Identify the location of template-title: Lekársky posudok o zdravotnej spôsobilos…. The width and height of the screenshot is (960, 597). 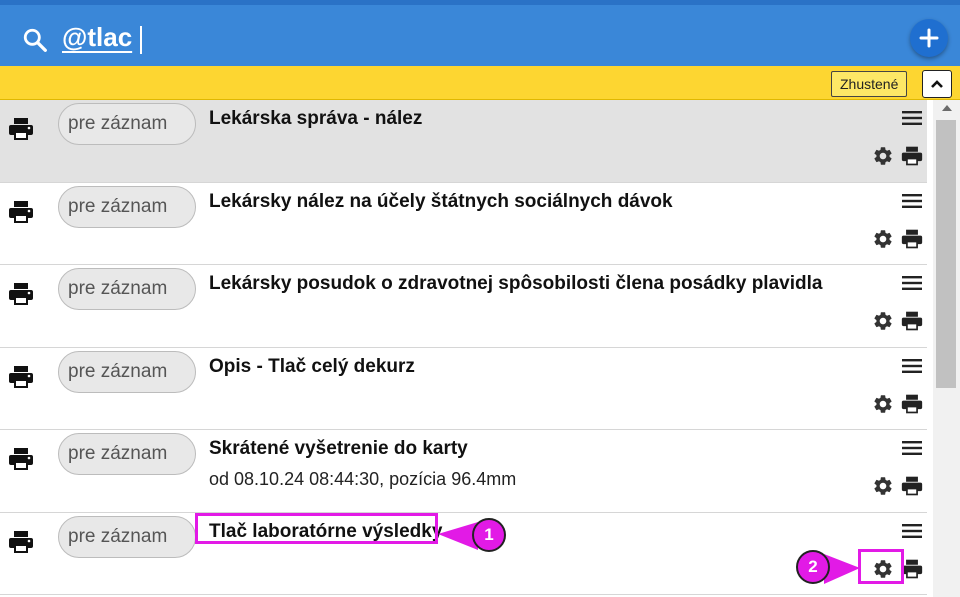
(515, 284).